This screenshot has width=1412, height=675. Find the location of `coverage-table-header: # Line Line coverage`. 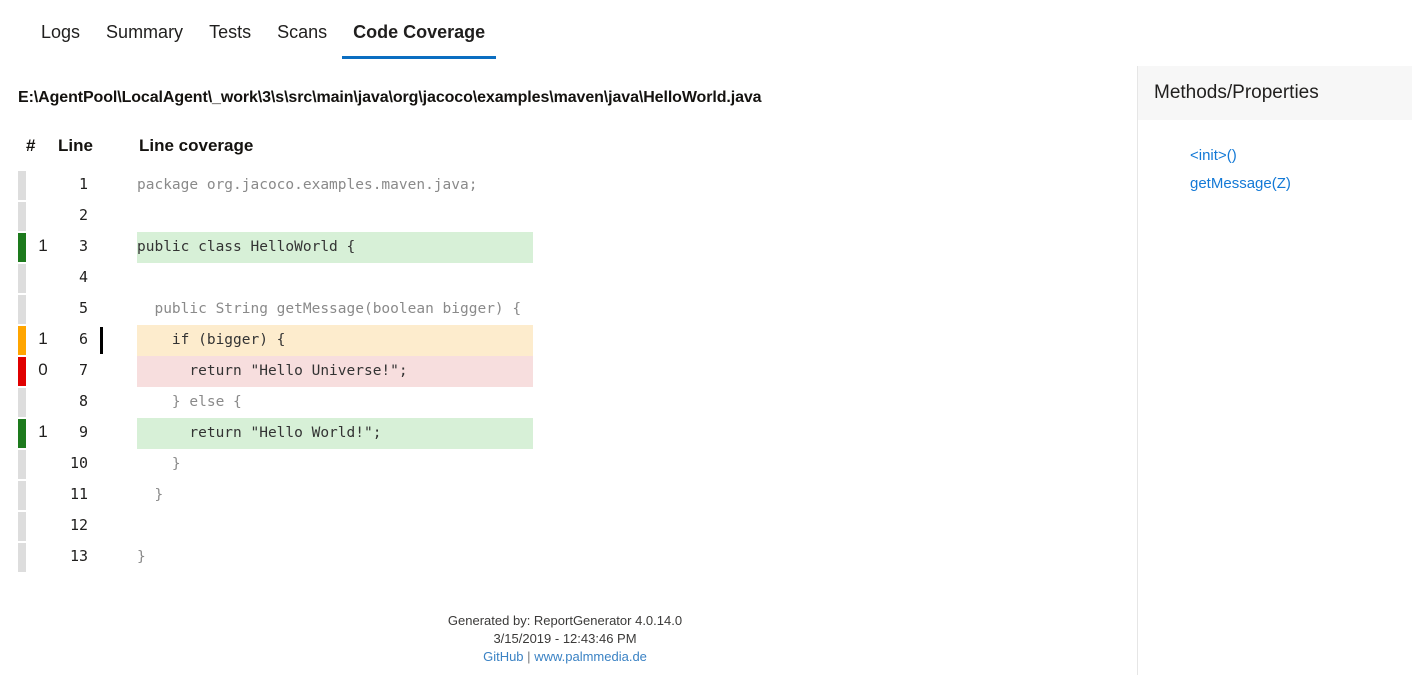

coverage-table-header: # Line Line coverage is located at coordinates (550, 151).